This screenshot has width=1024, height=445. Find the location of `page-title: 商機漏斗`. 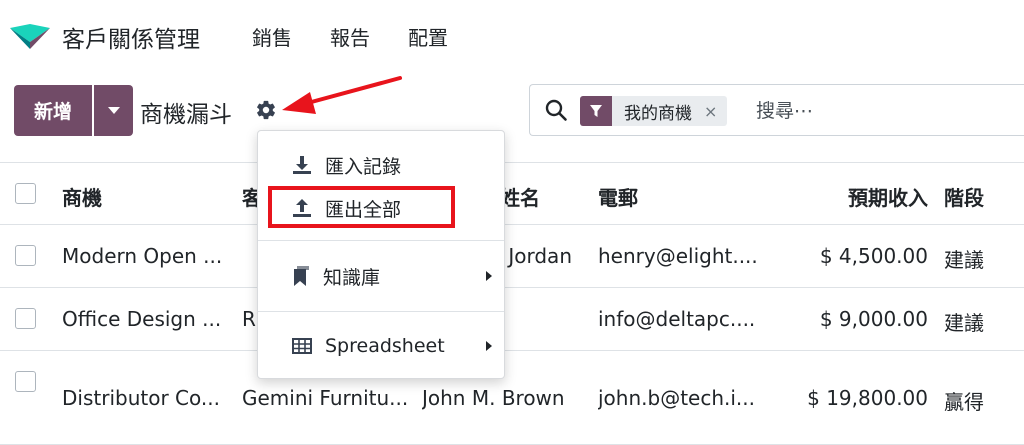

page-title: 商機漏斗 is located at coordinates (186, 115).